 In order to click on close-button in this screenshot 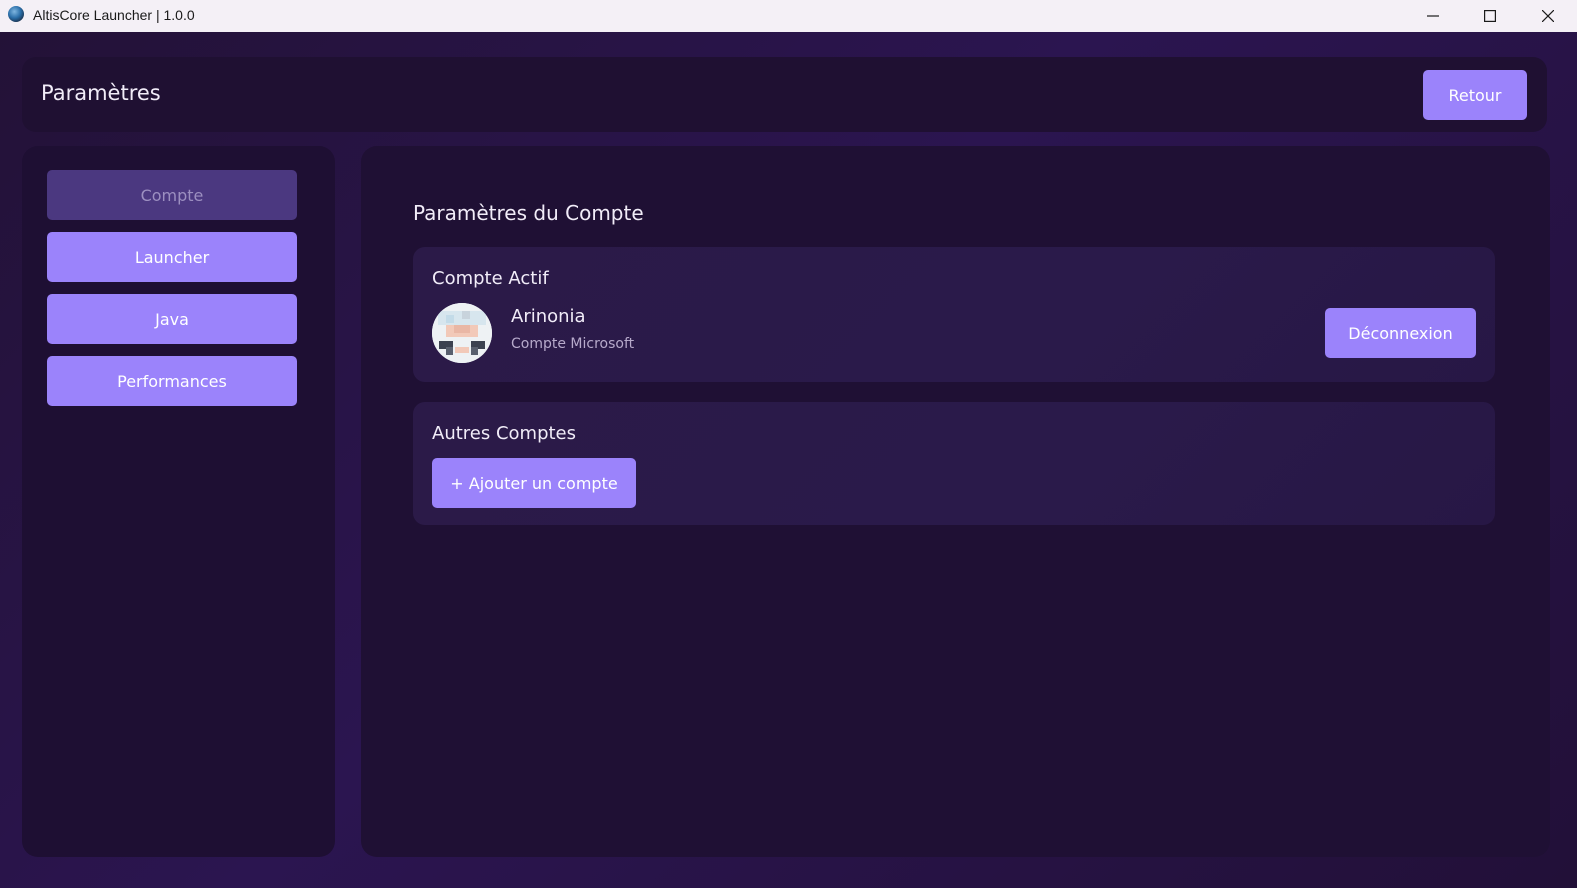, I will do `click(1548, 16)`.